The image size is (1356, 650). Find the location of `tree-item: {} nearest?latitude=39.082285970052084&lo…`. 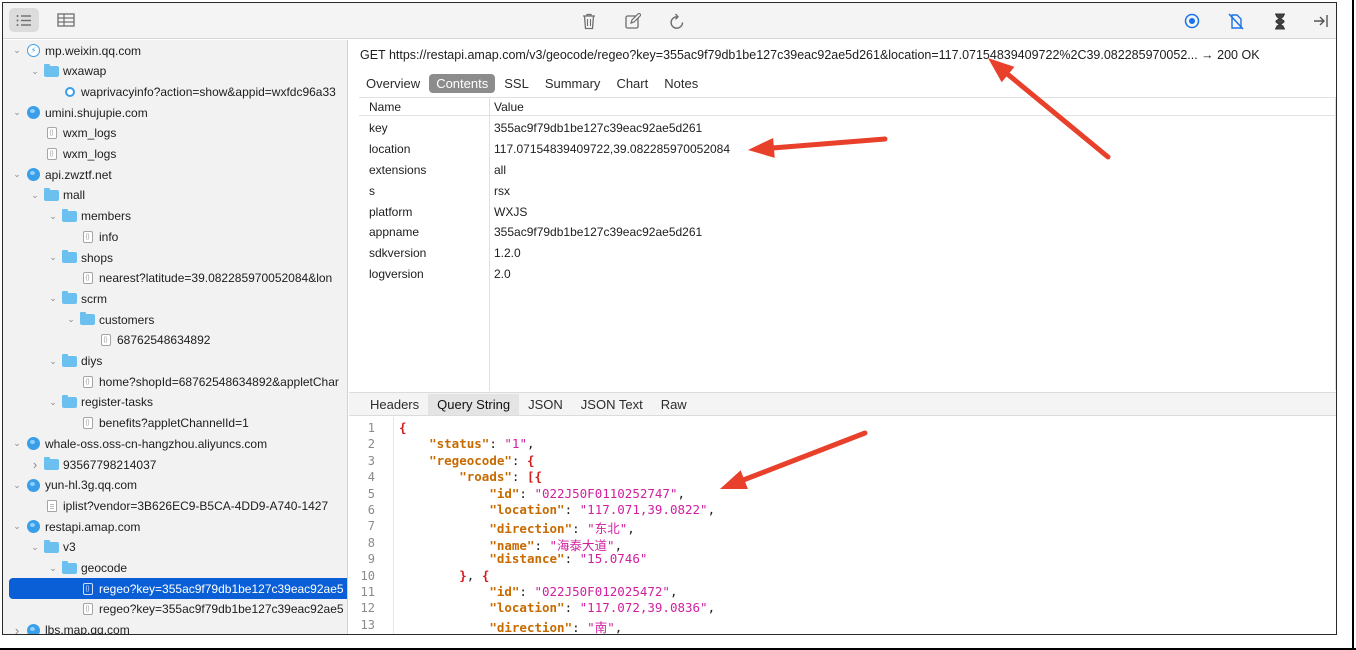

tree-item: {} nearest?latitude=39.082285970052084&lo… is located at coordinates (175, 278).